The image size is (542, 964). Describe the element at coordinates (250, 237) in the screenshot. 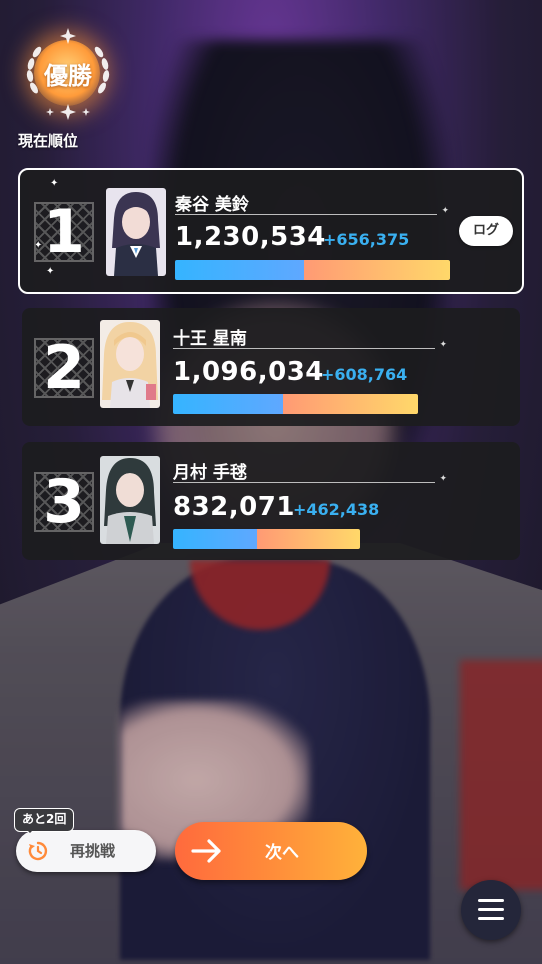

I see `player-score: 1,230,534` at that location.